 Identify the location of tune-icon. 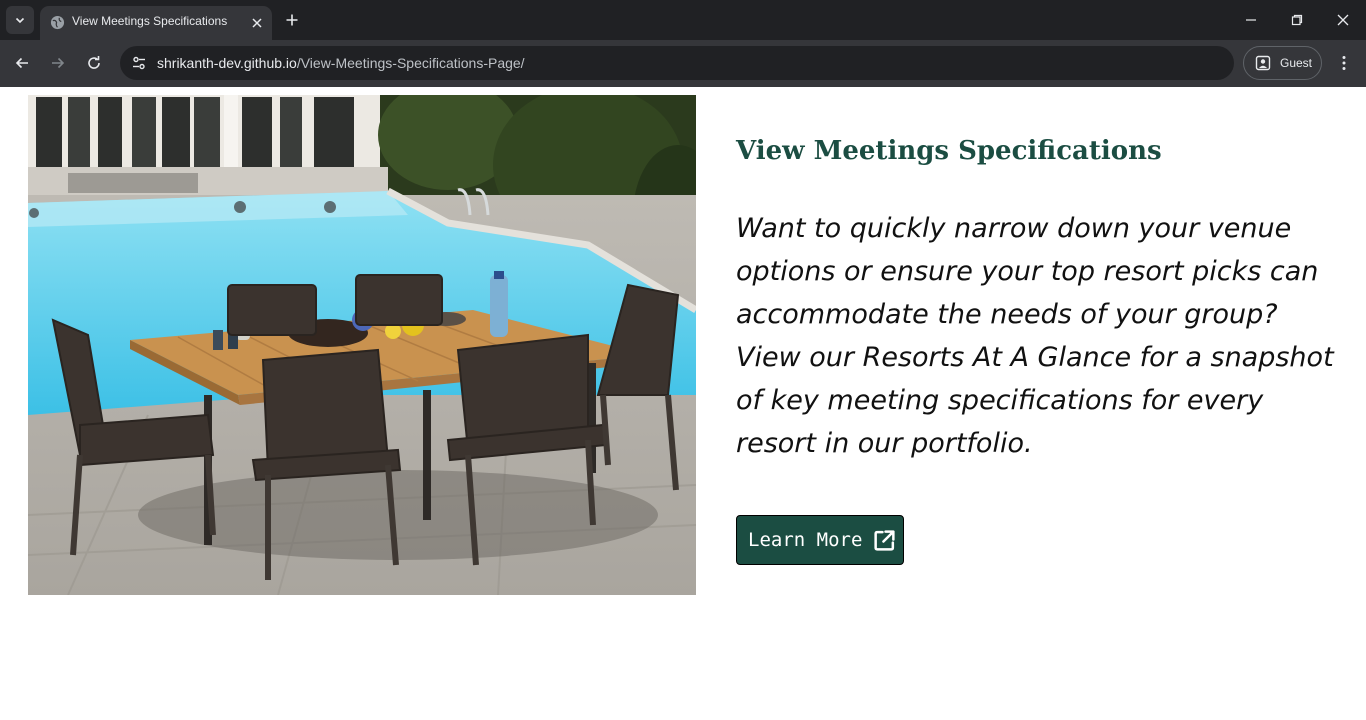
(139, 63).